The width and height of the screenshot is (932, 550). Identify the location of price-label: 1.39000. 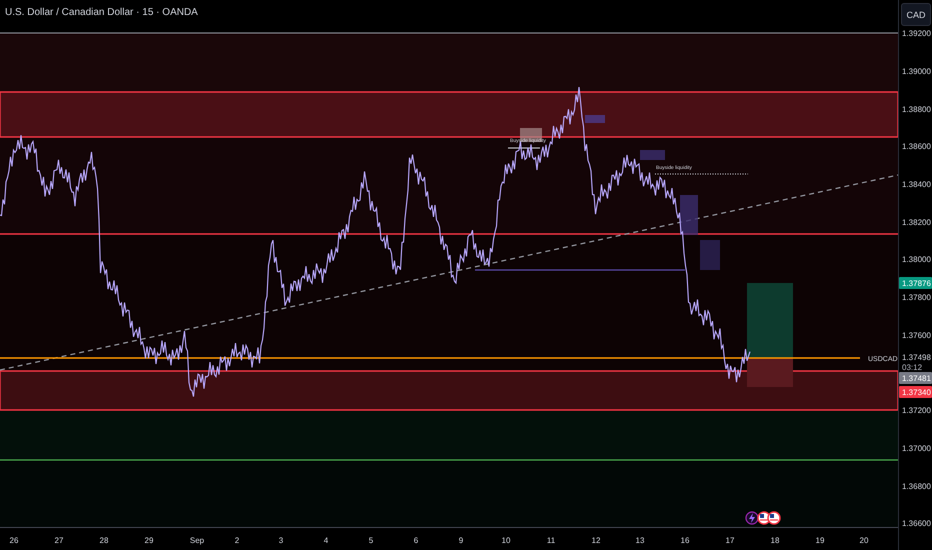
(916, 71).